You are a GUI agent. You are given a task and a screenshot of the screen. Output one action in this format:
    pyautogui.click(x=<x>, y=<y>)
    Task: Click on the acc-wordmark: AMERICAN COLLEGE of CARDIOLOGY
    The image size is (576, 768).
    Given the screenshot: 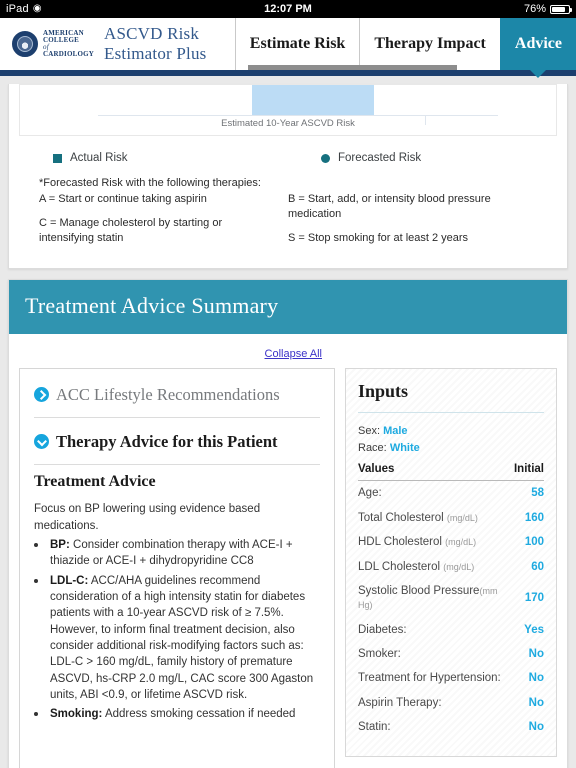 What is the action you would take?
    pyautogui.click(x=69, y=44)
    